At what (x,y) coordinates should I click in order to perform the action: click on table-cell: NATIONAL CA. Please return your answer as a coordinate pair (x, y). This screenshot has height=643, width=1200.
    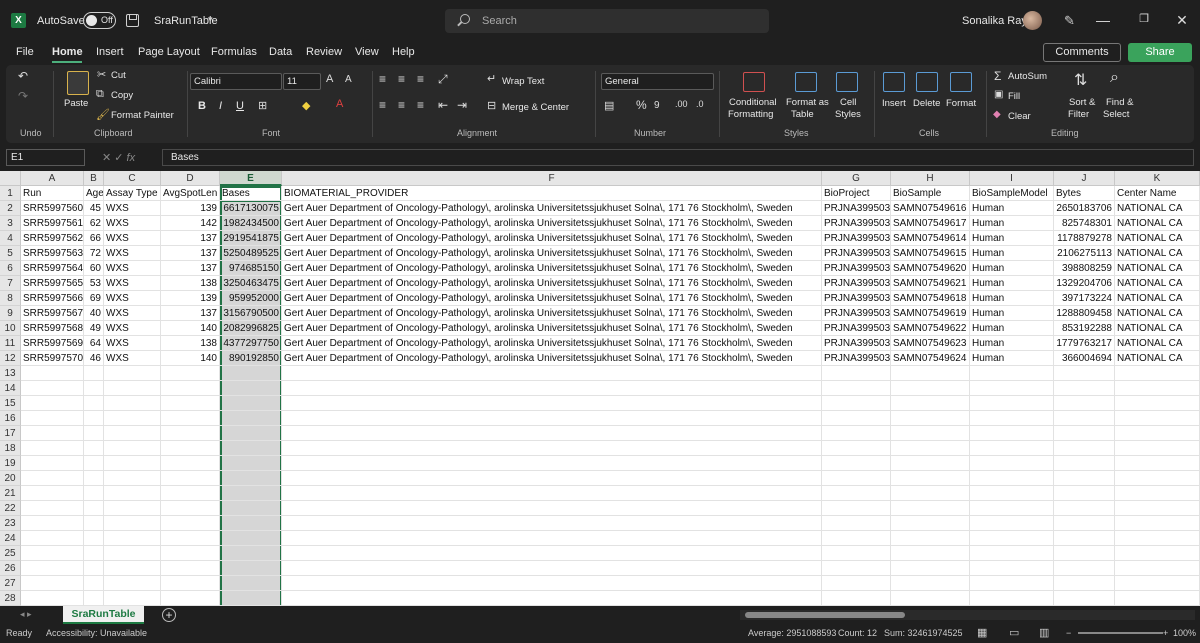
    Looking at the image, I should click on (1157, 358).